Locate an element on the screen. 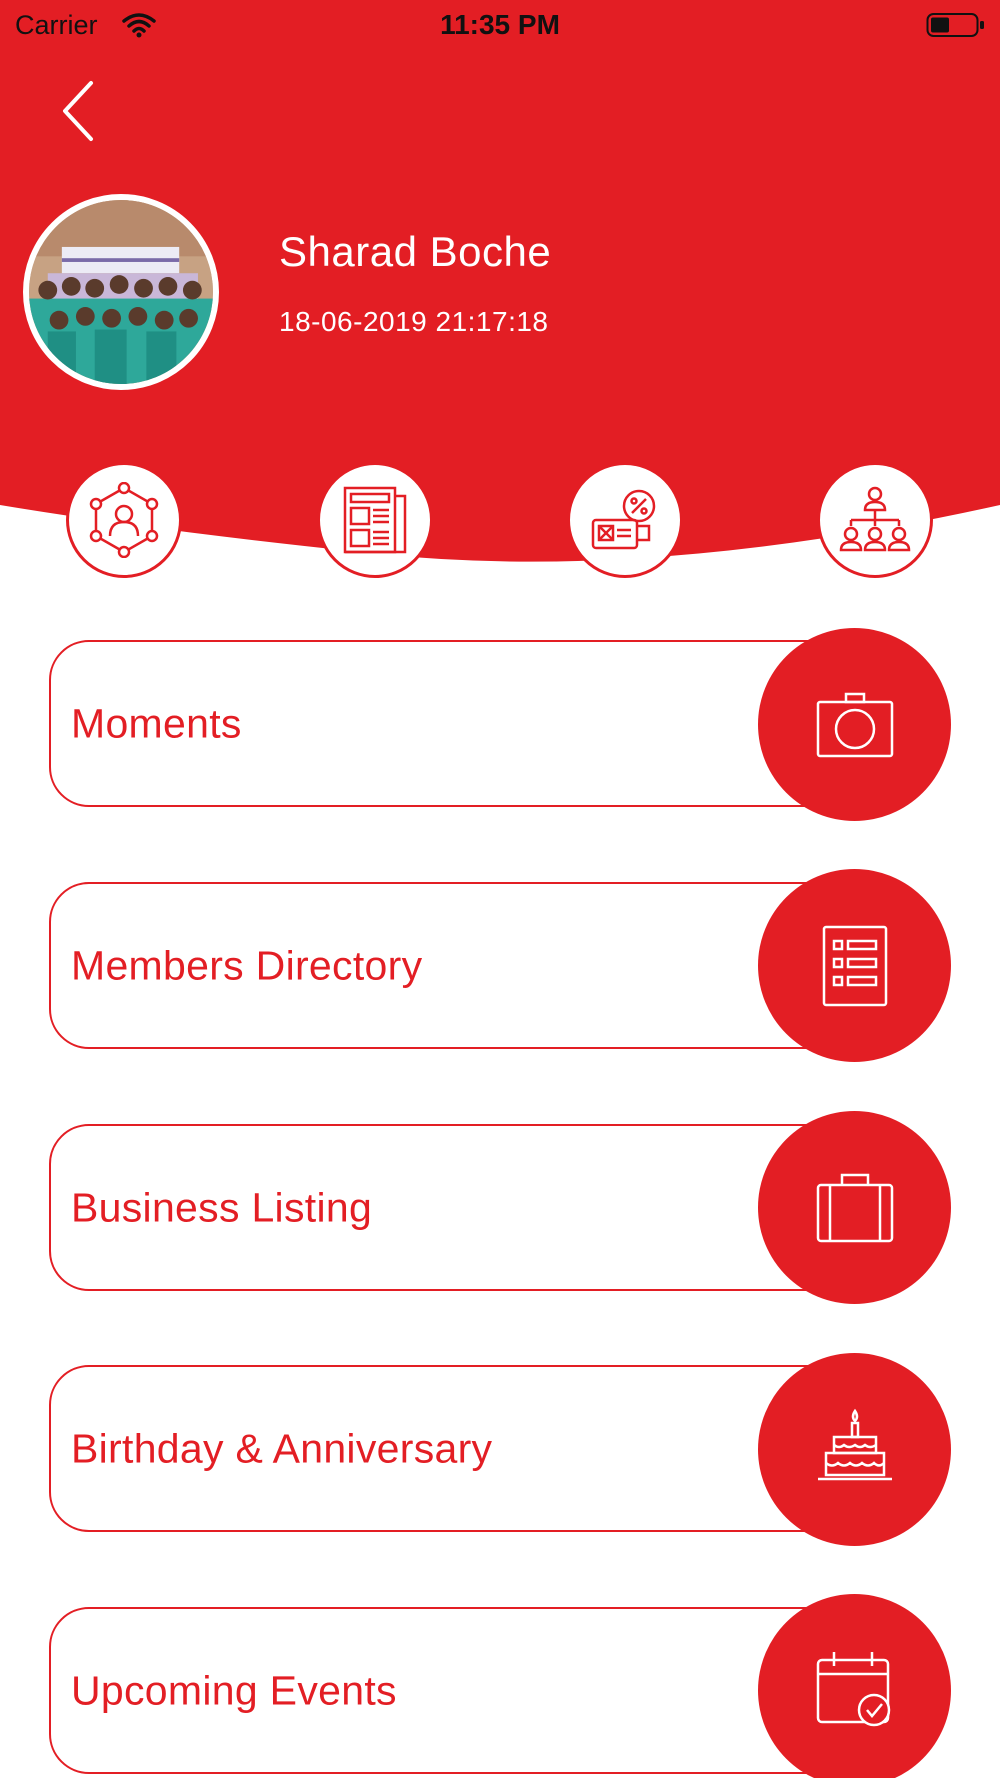 Image resolution: width=1000 pixels, height=1778 pixels. organization-chart-button is located at coordinates (875, 520).